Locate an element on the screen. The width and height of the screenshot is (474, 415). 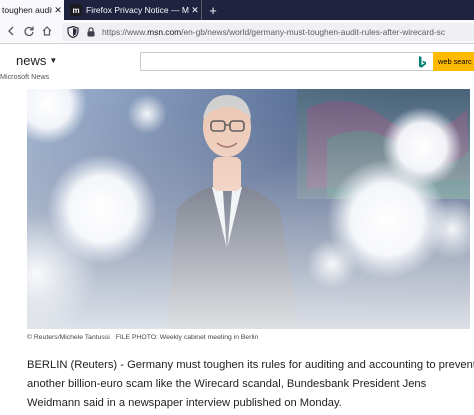
section-title: news is located at coordinates (31, 60).